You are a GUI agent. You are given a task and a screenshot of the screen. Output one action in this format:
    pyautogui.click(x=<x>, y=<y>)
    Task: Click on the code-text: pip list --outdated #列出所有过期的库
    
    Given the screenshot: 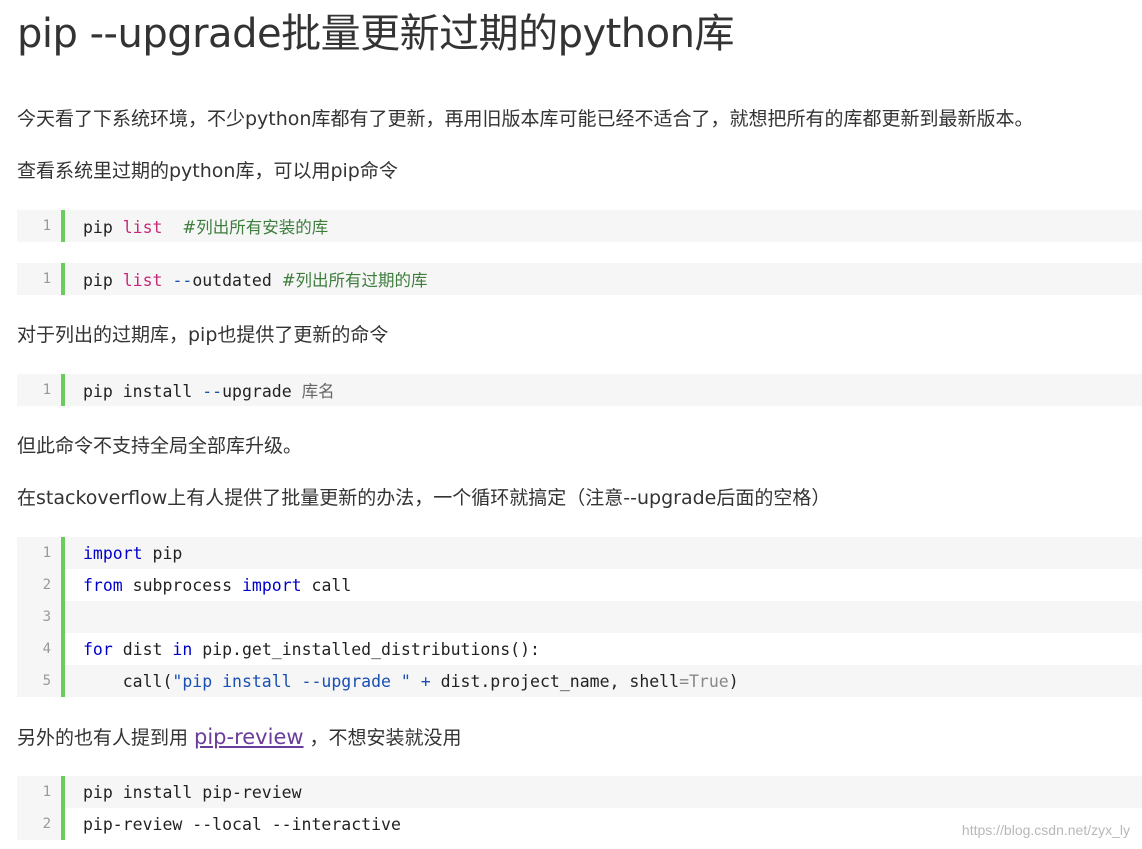 What is the action you would take?
    pyautogui.click(x=255, y=280)
    